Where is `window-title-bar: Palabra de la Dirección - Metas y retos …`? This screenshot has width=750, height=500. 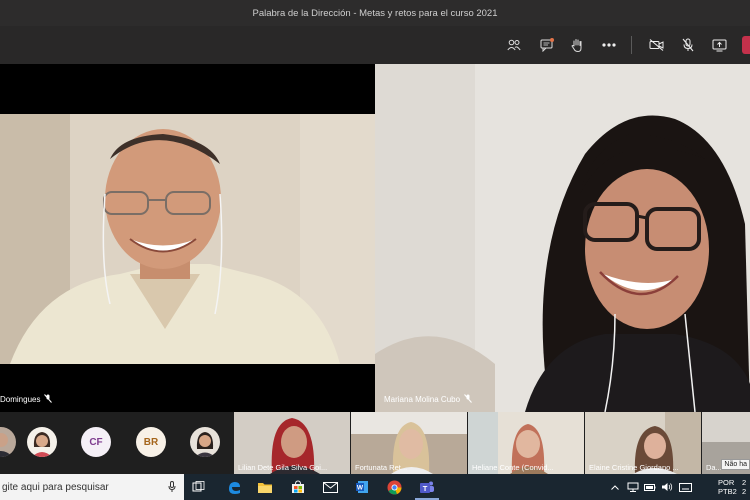 window-title-bar: Palabra de la Dirección - Metas y retos … is located at coordinates (375, 13).